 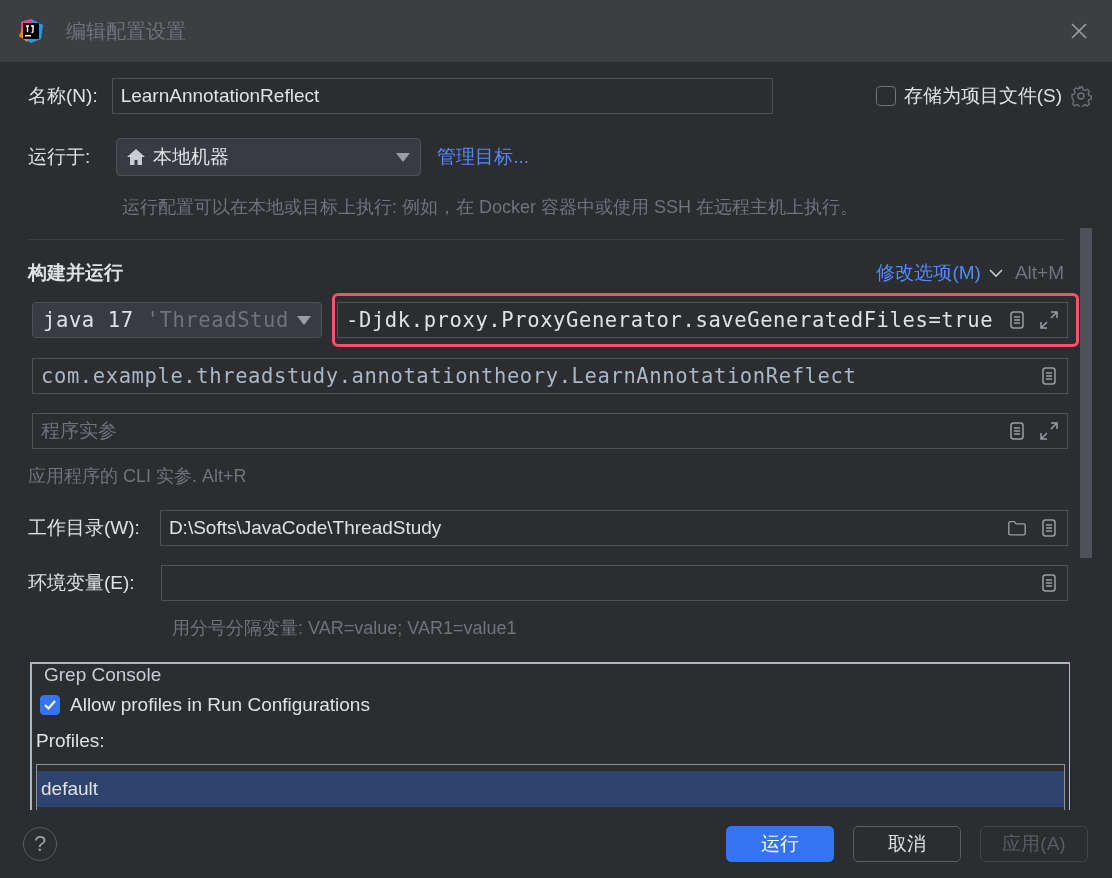 I want to click on hint-text: 应用程序的 CLI 实参. Alt+R, so click(x=138, y=476).